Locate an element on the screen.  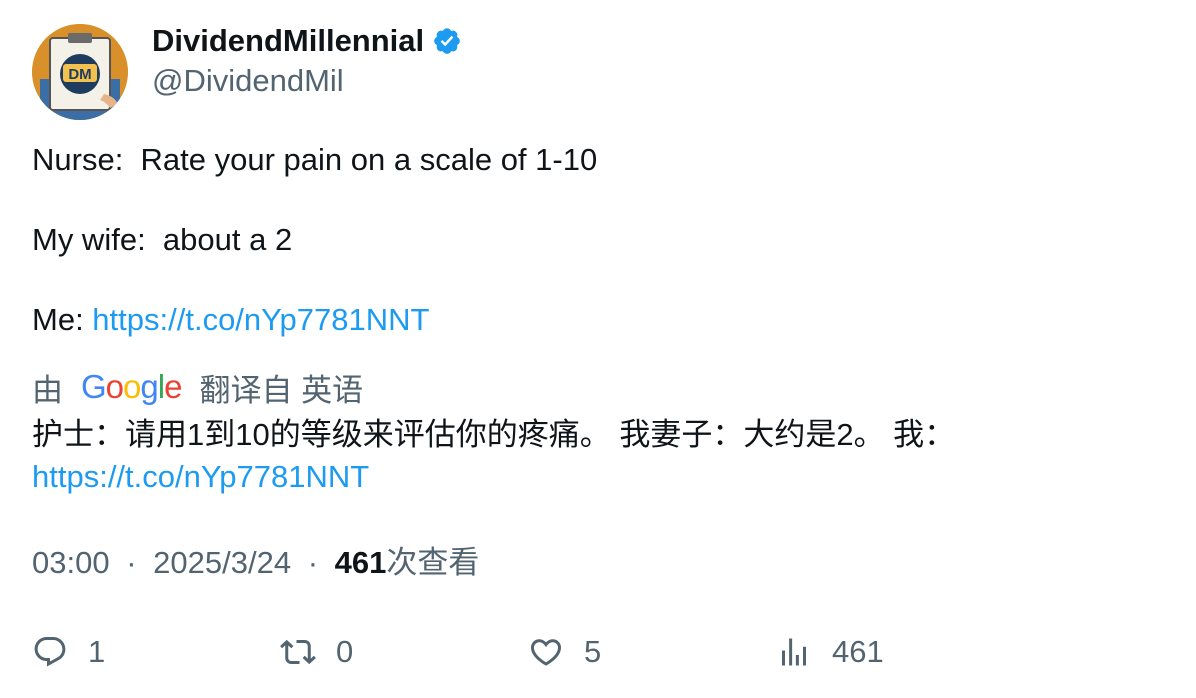
tweet-date: 2025/3/24 is located at coordinates (222, 562).